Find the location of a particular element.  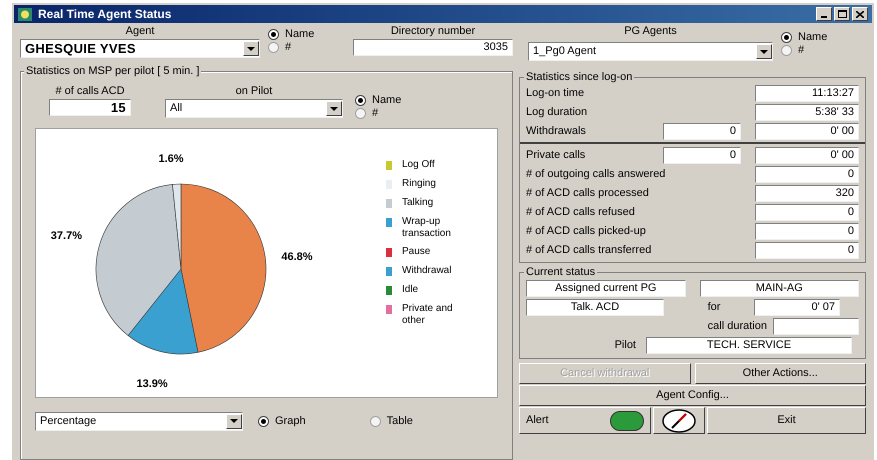

text-field: MAIN-AG is located at coordinates (779, 288).